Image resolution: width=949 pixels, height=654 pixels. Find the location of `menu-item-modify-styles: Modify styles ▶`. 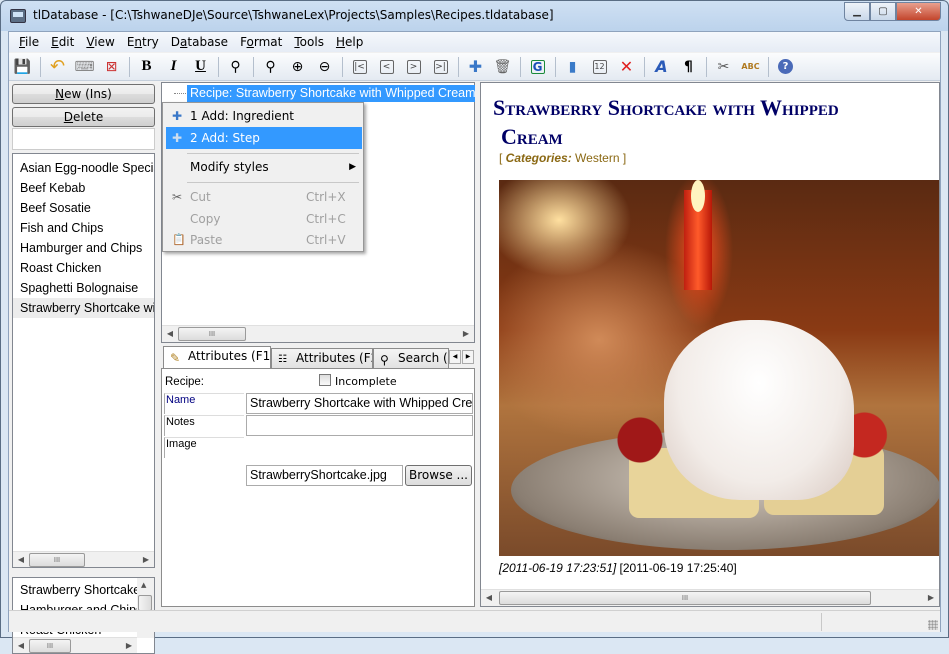

menu-item-modify-styles: Modify styles ▶ is located at coordinates (264, 167).